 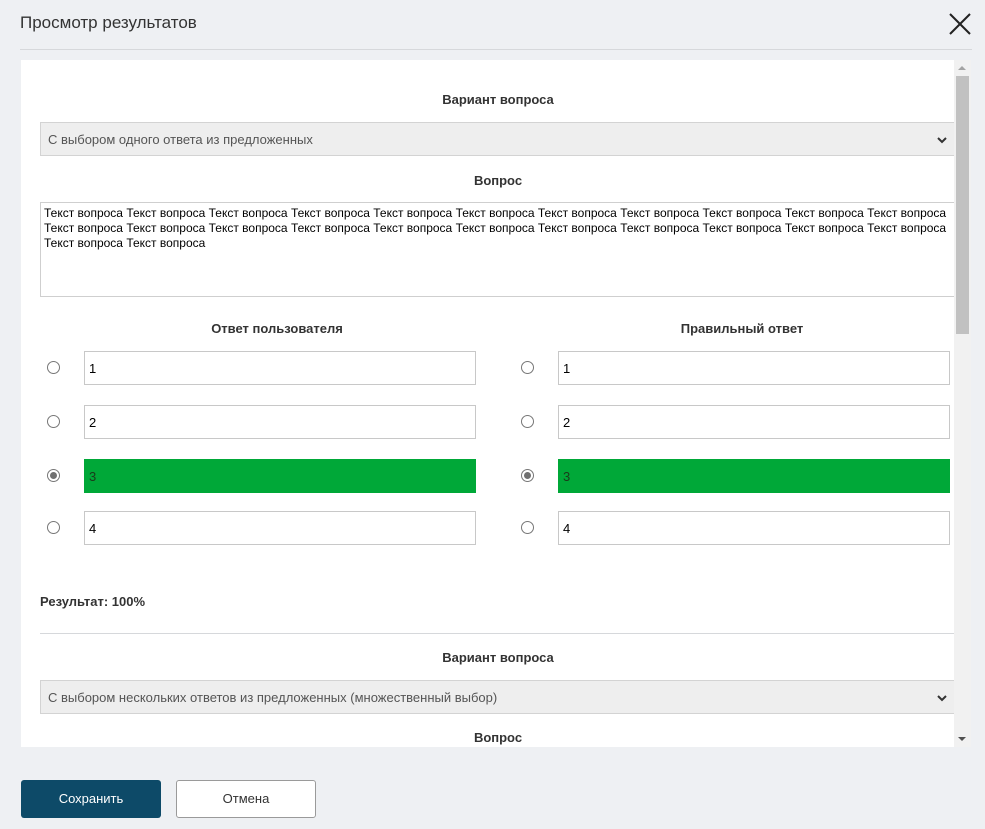 I want to click on user-answer-heading: Ответ пользователя, so click(x=277, y=328).